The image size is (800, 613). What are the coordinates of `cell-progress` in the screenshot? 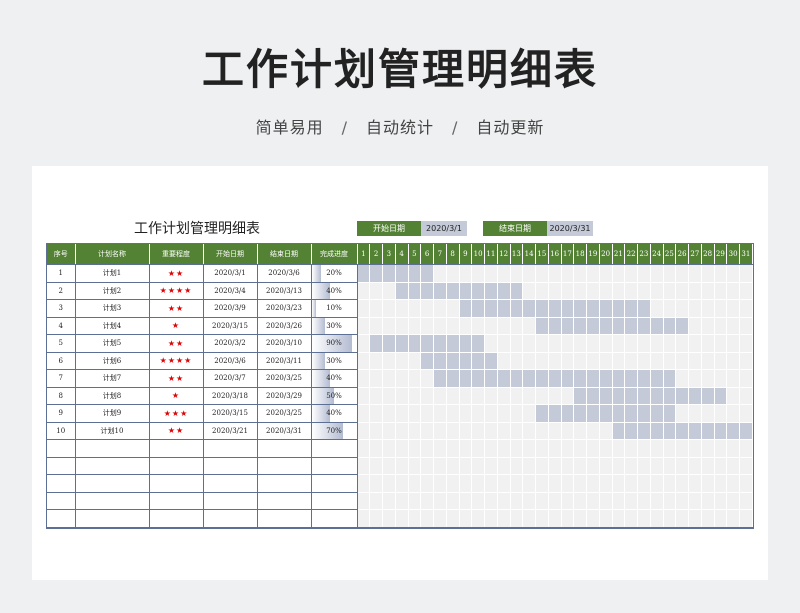 It's located at (334, 483).